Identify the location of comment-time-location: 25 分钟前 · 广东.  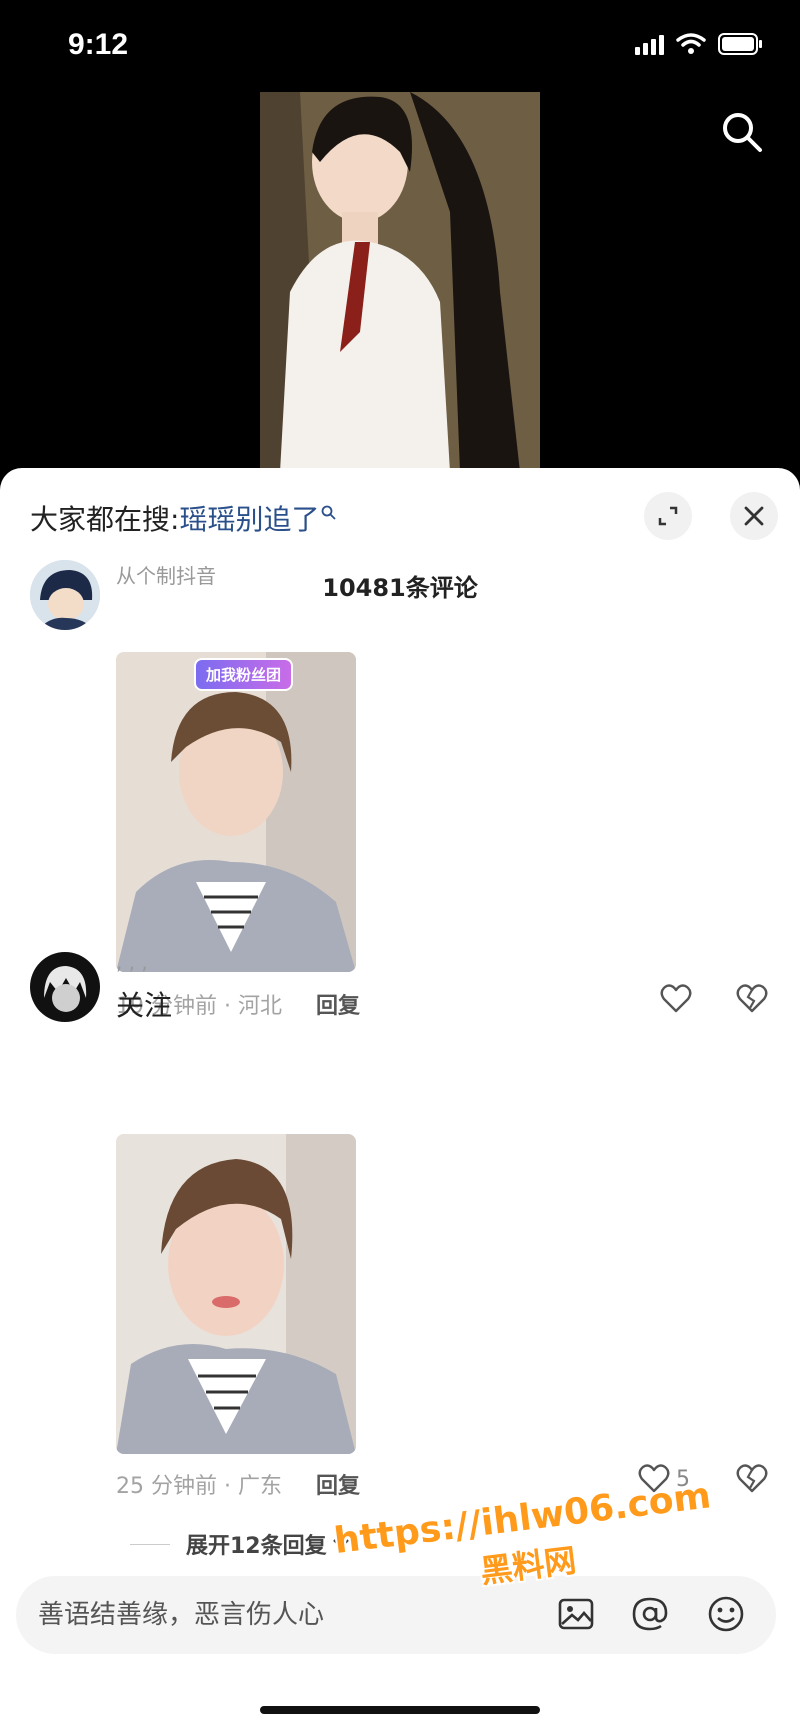
(199, 1486).